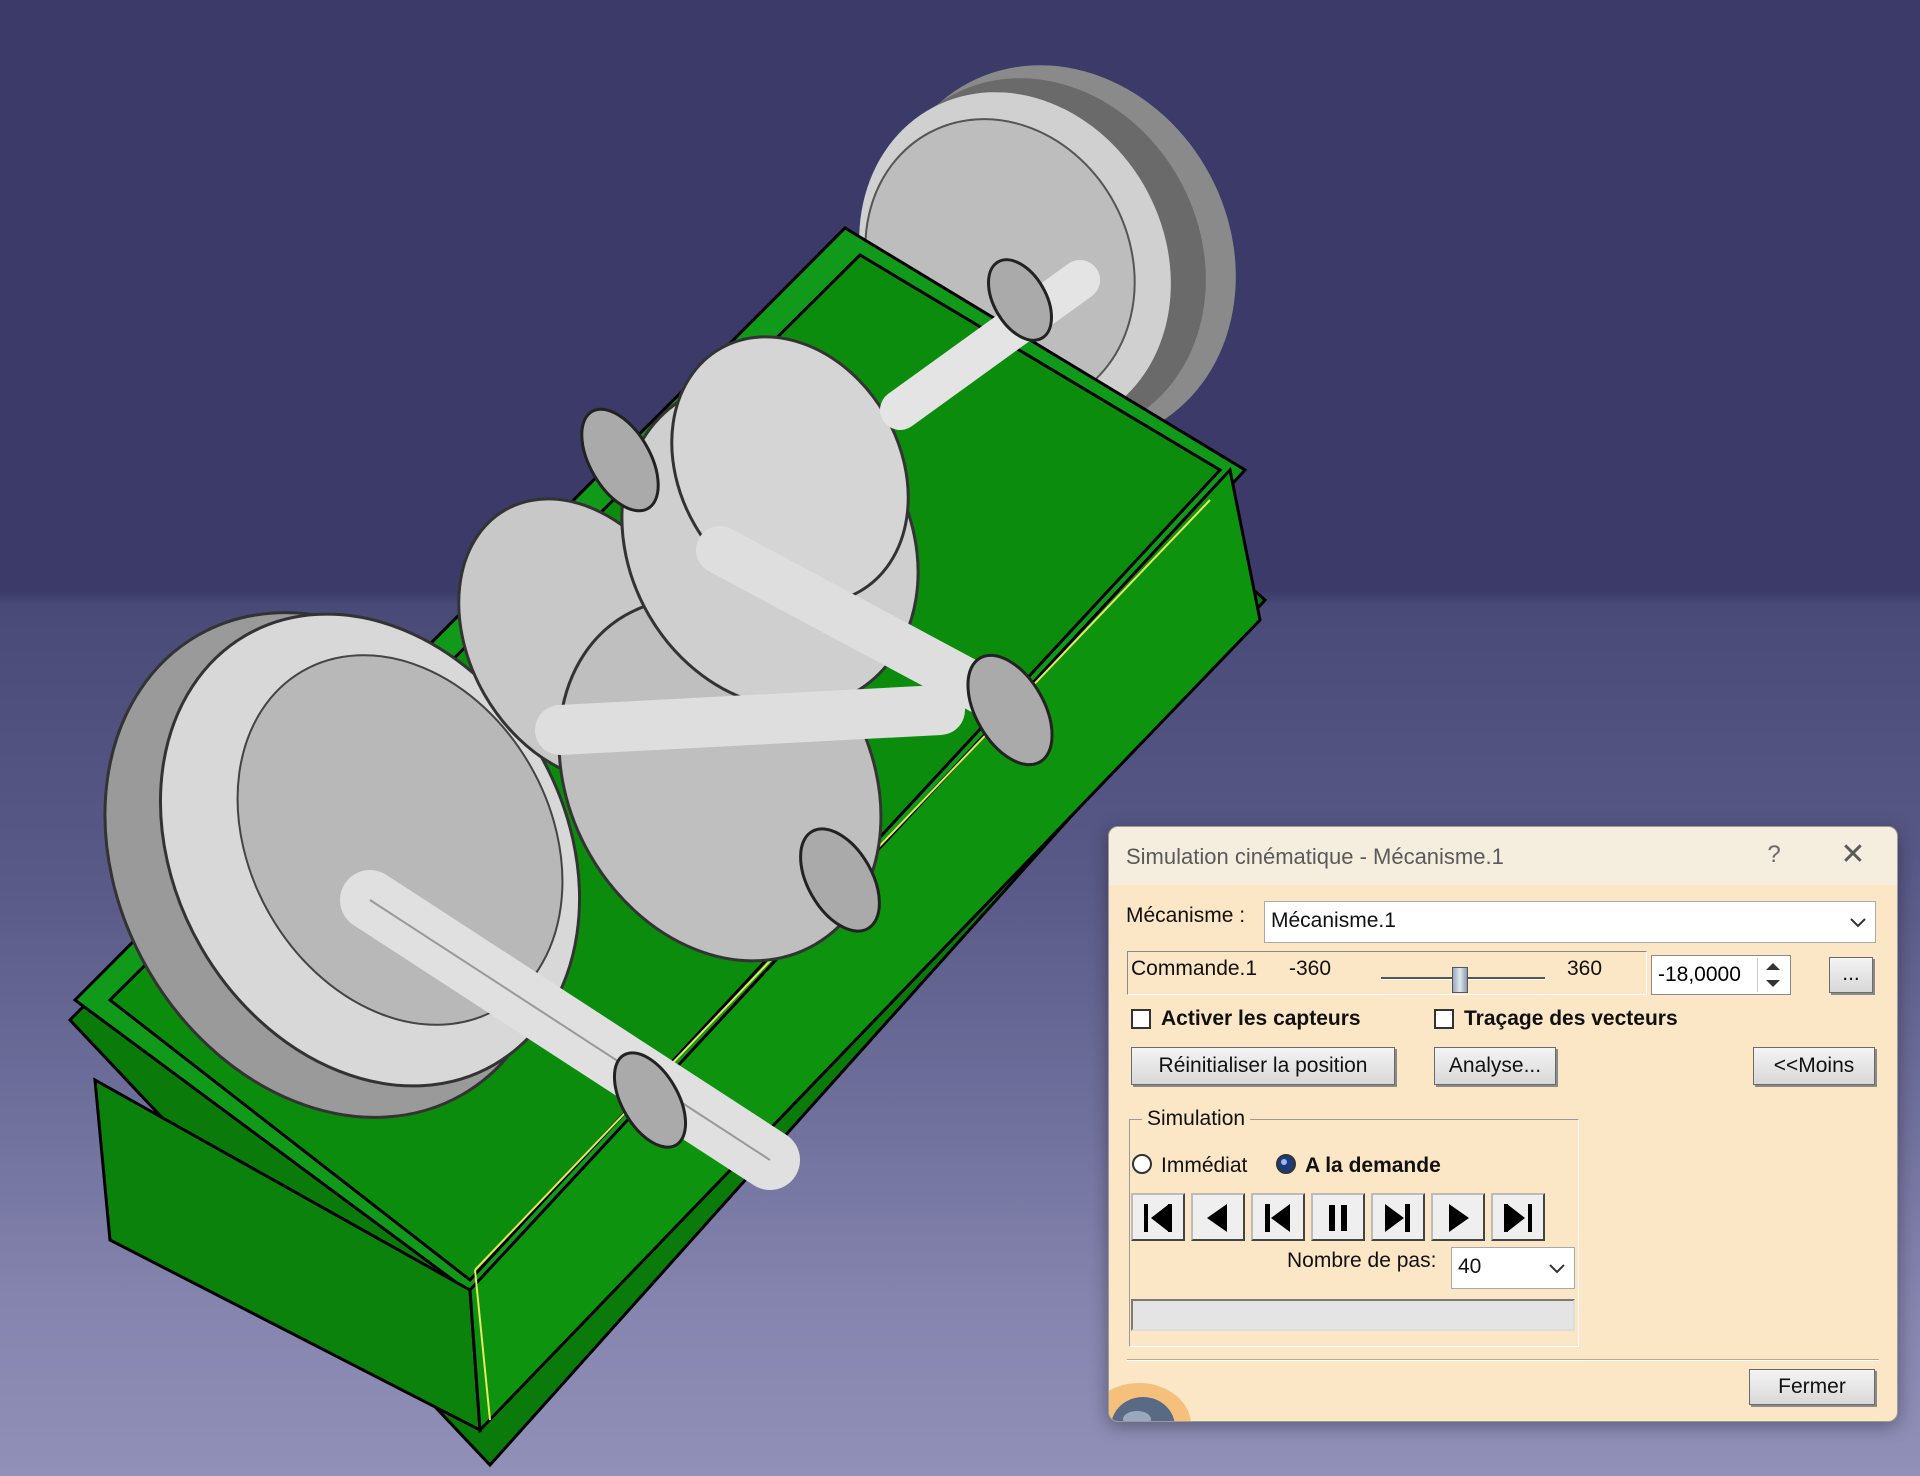 The width and height of the screenshot is (1920, 1476). I want to click on steps-label: Nombre de pas:, so click(1362, 1260).